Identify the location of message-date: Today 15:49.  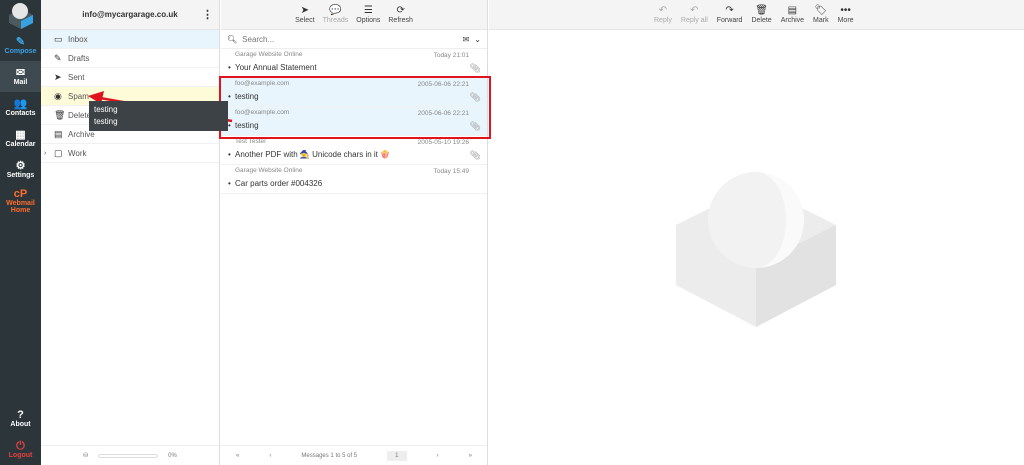
(451, 171).